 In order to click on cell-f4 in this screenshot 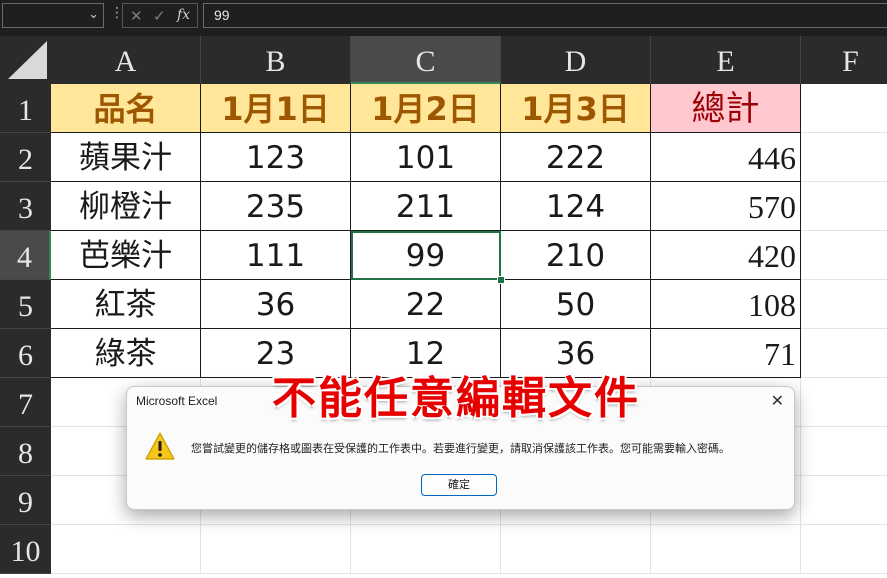, I will do `click(844, 255)`.